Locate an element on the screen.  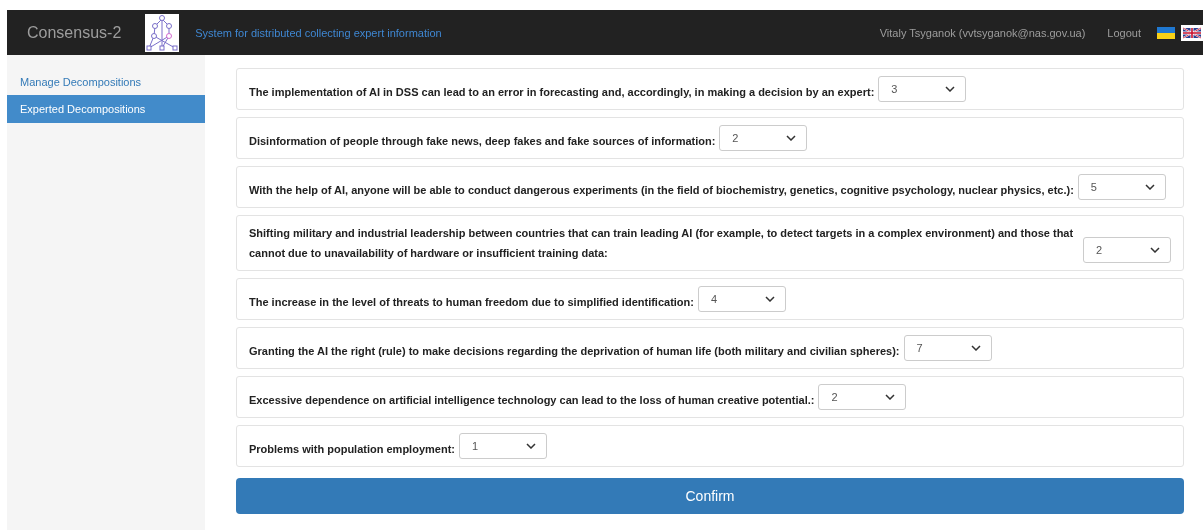
question-text: Excessive dependence on artificial intelligence technology can lead to the loss of human creative potential.: is located at coordinates (532, 400).